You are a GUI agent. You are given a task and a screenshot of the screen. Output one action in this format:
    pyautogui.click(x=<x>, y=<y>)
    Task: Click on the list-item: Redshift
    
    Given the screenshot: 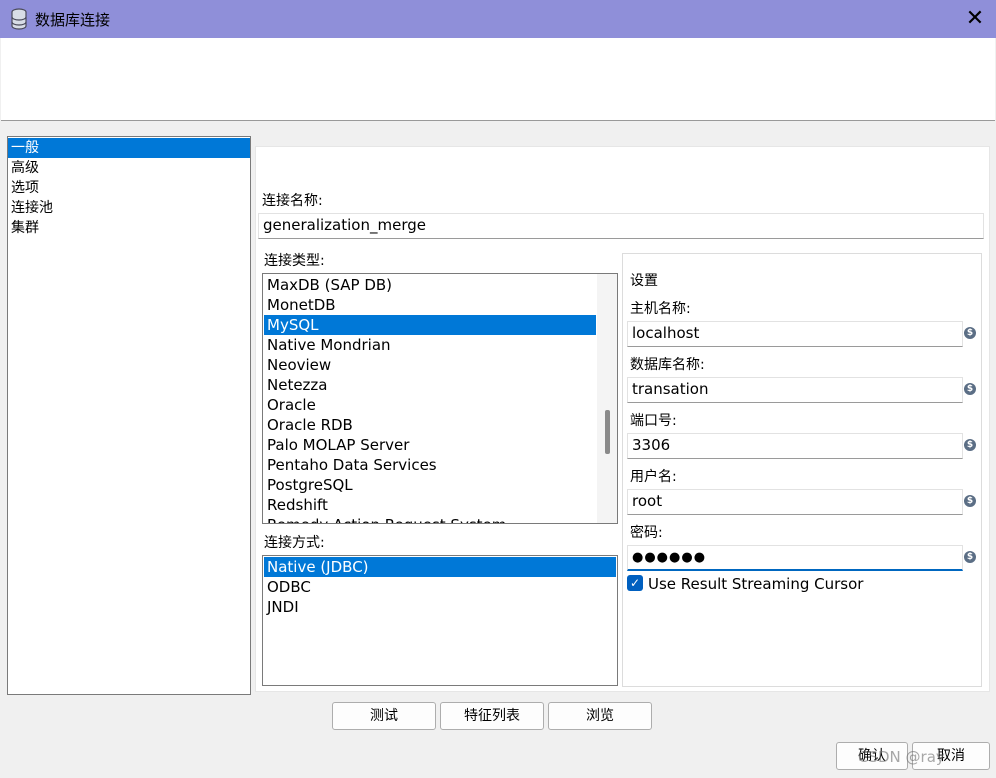 What is the action you would take?
    pyautogui.click(x=430, y=505)
    